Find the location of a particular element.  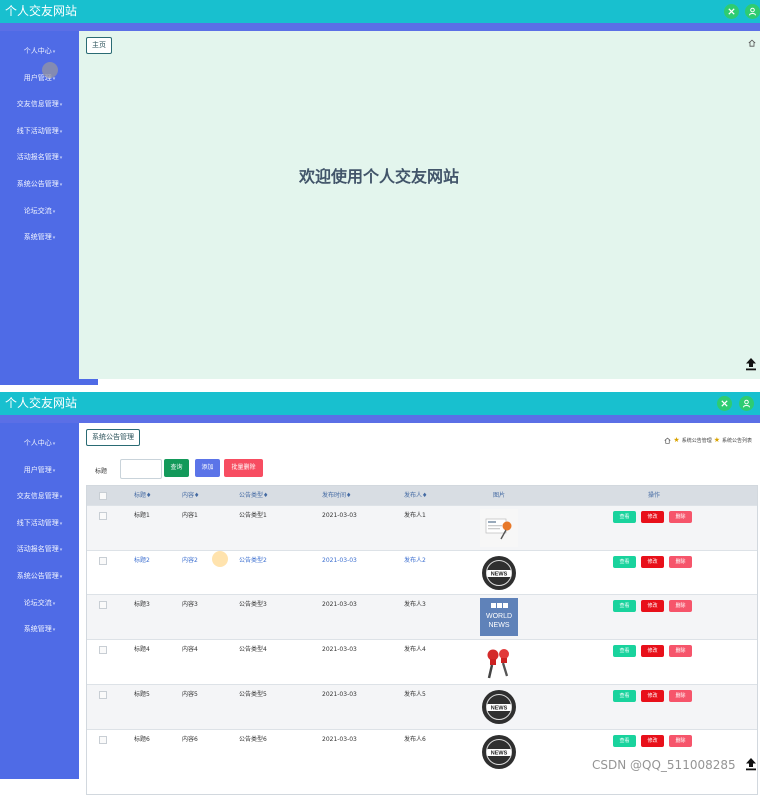

column-header-publisher: 发布人♦ is located at coordinates (415, 495).